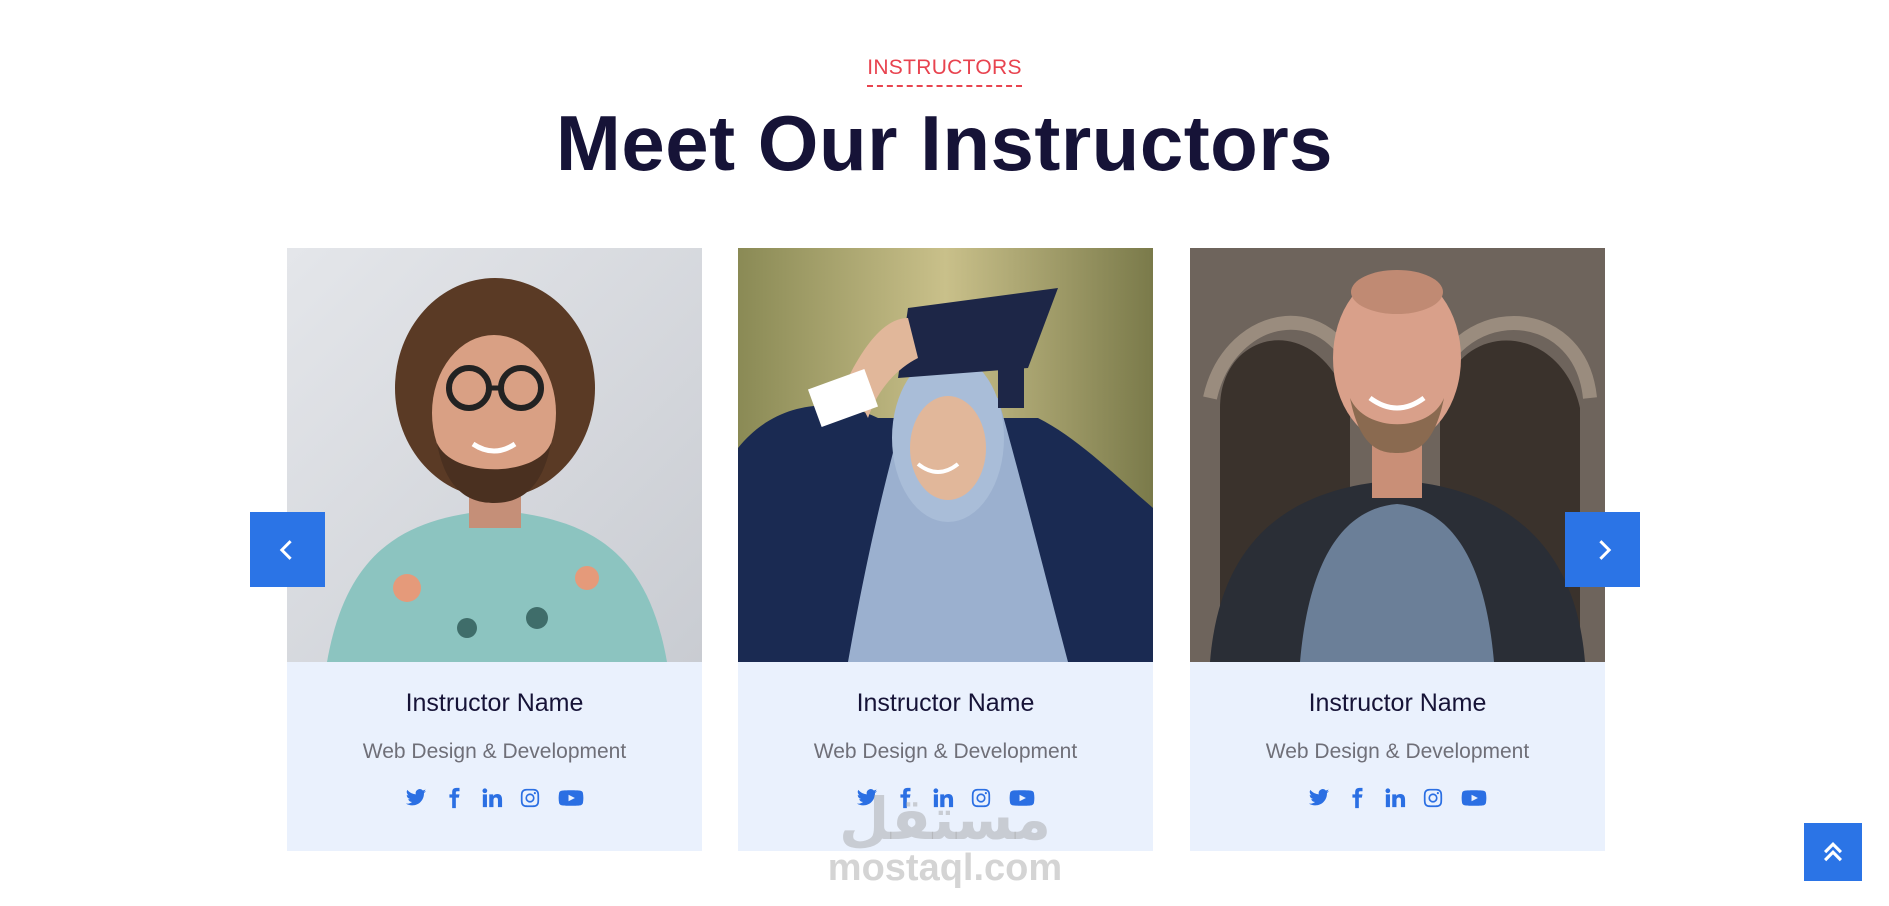  I want to click on double-chevron-up-icon, so click(1833, 852).